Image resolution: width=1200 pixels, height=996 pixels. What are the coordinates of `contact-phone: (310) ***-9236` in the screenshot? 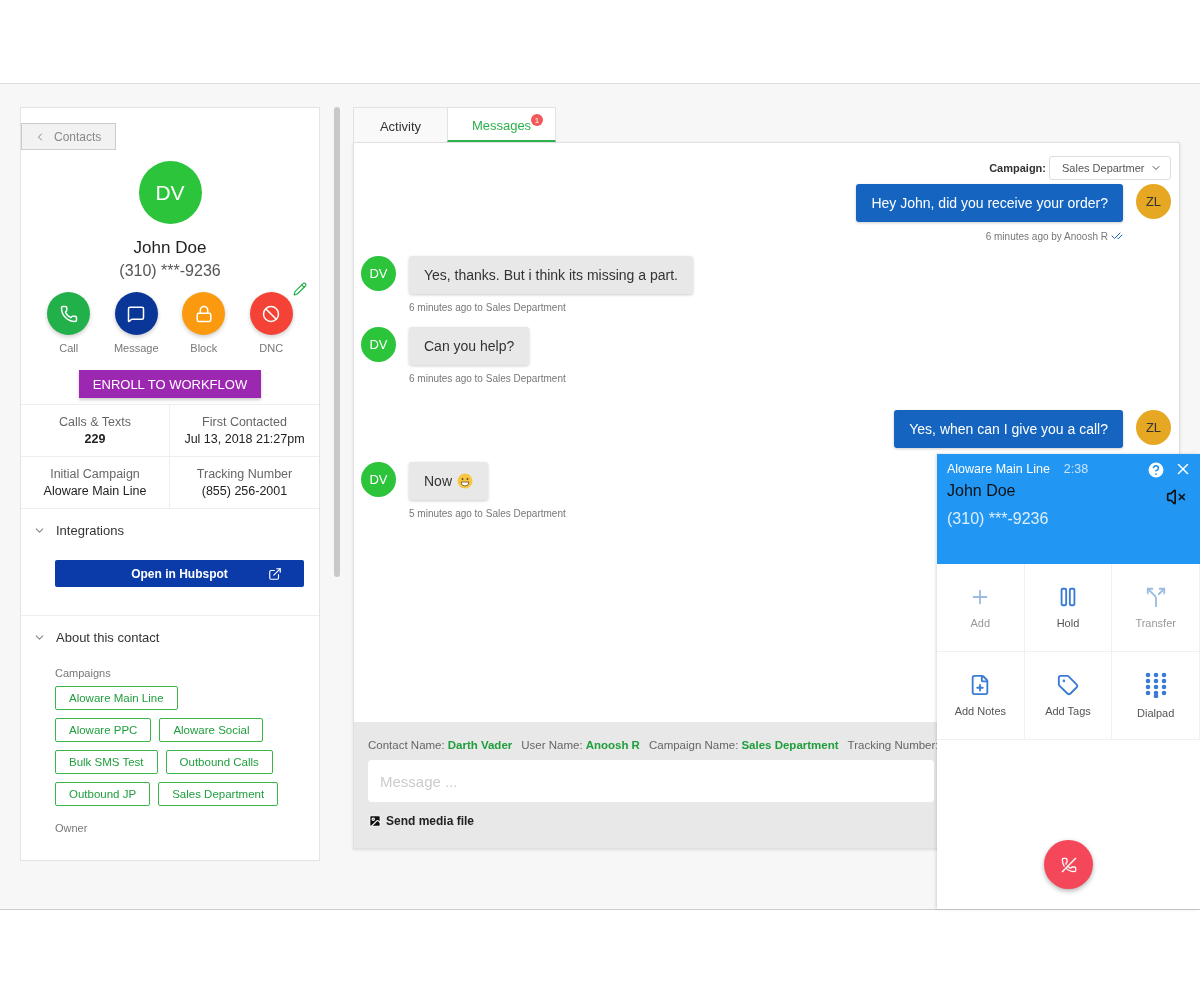 It's located at (170, 271).